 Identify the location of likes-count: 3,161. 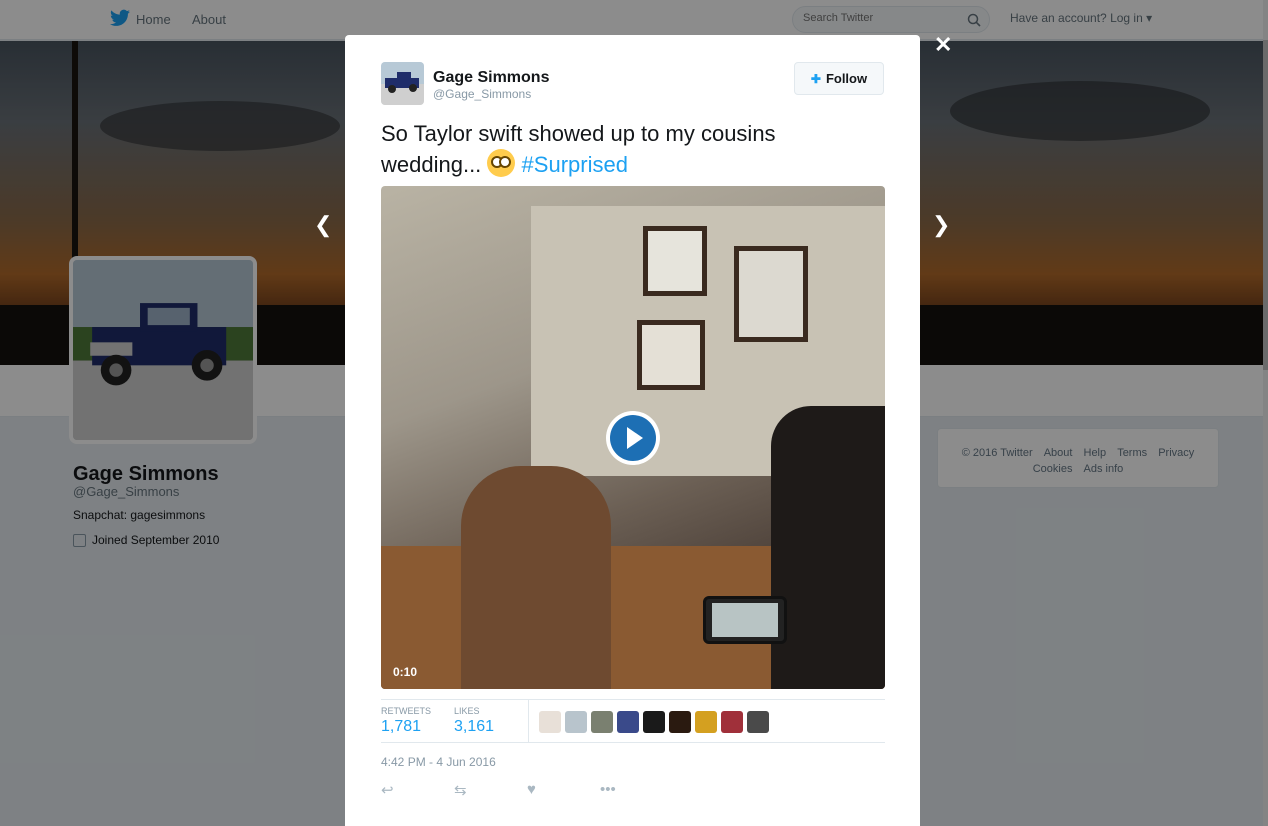
(474, 726).